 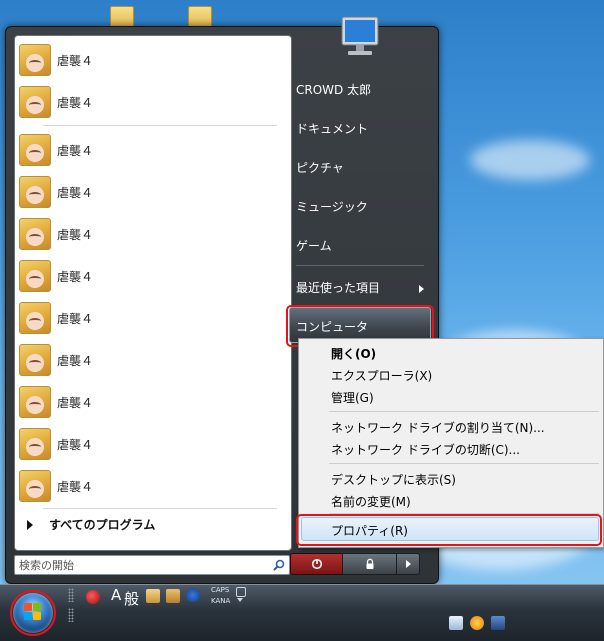 What do you see at coordinates (131, 598) in the screenshot?
I see `ime-conversion-mode: 般` at bounding box center [131, 598].